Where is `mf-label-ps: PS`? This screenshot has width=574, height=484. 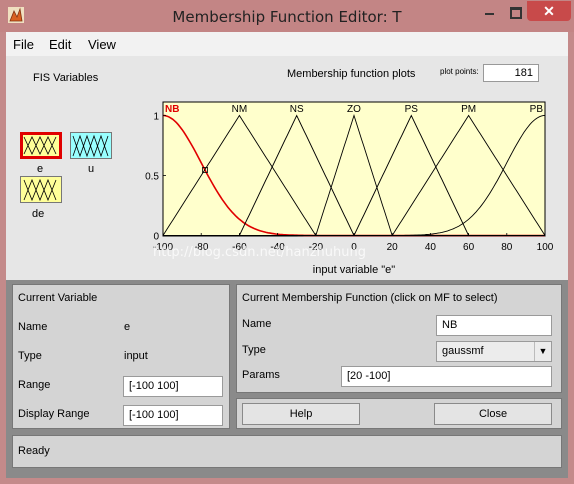
mf-label-ps: PS is located at coordinates (412, 109).